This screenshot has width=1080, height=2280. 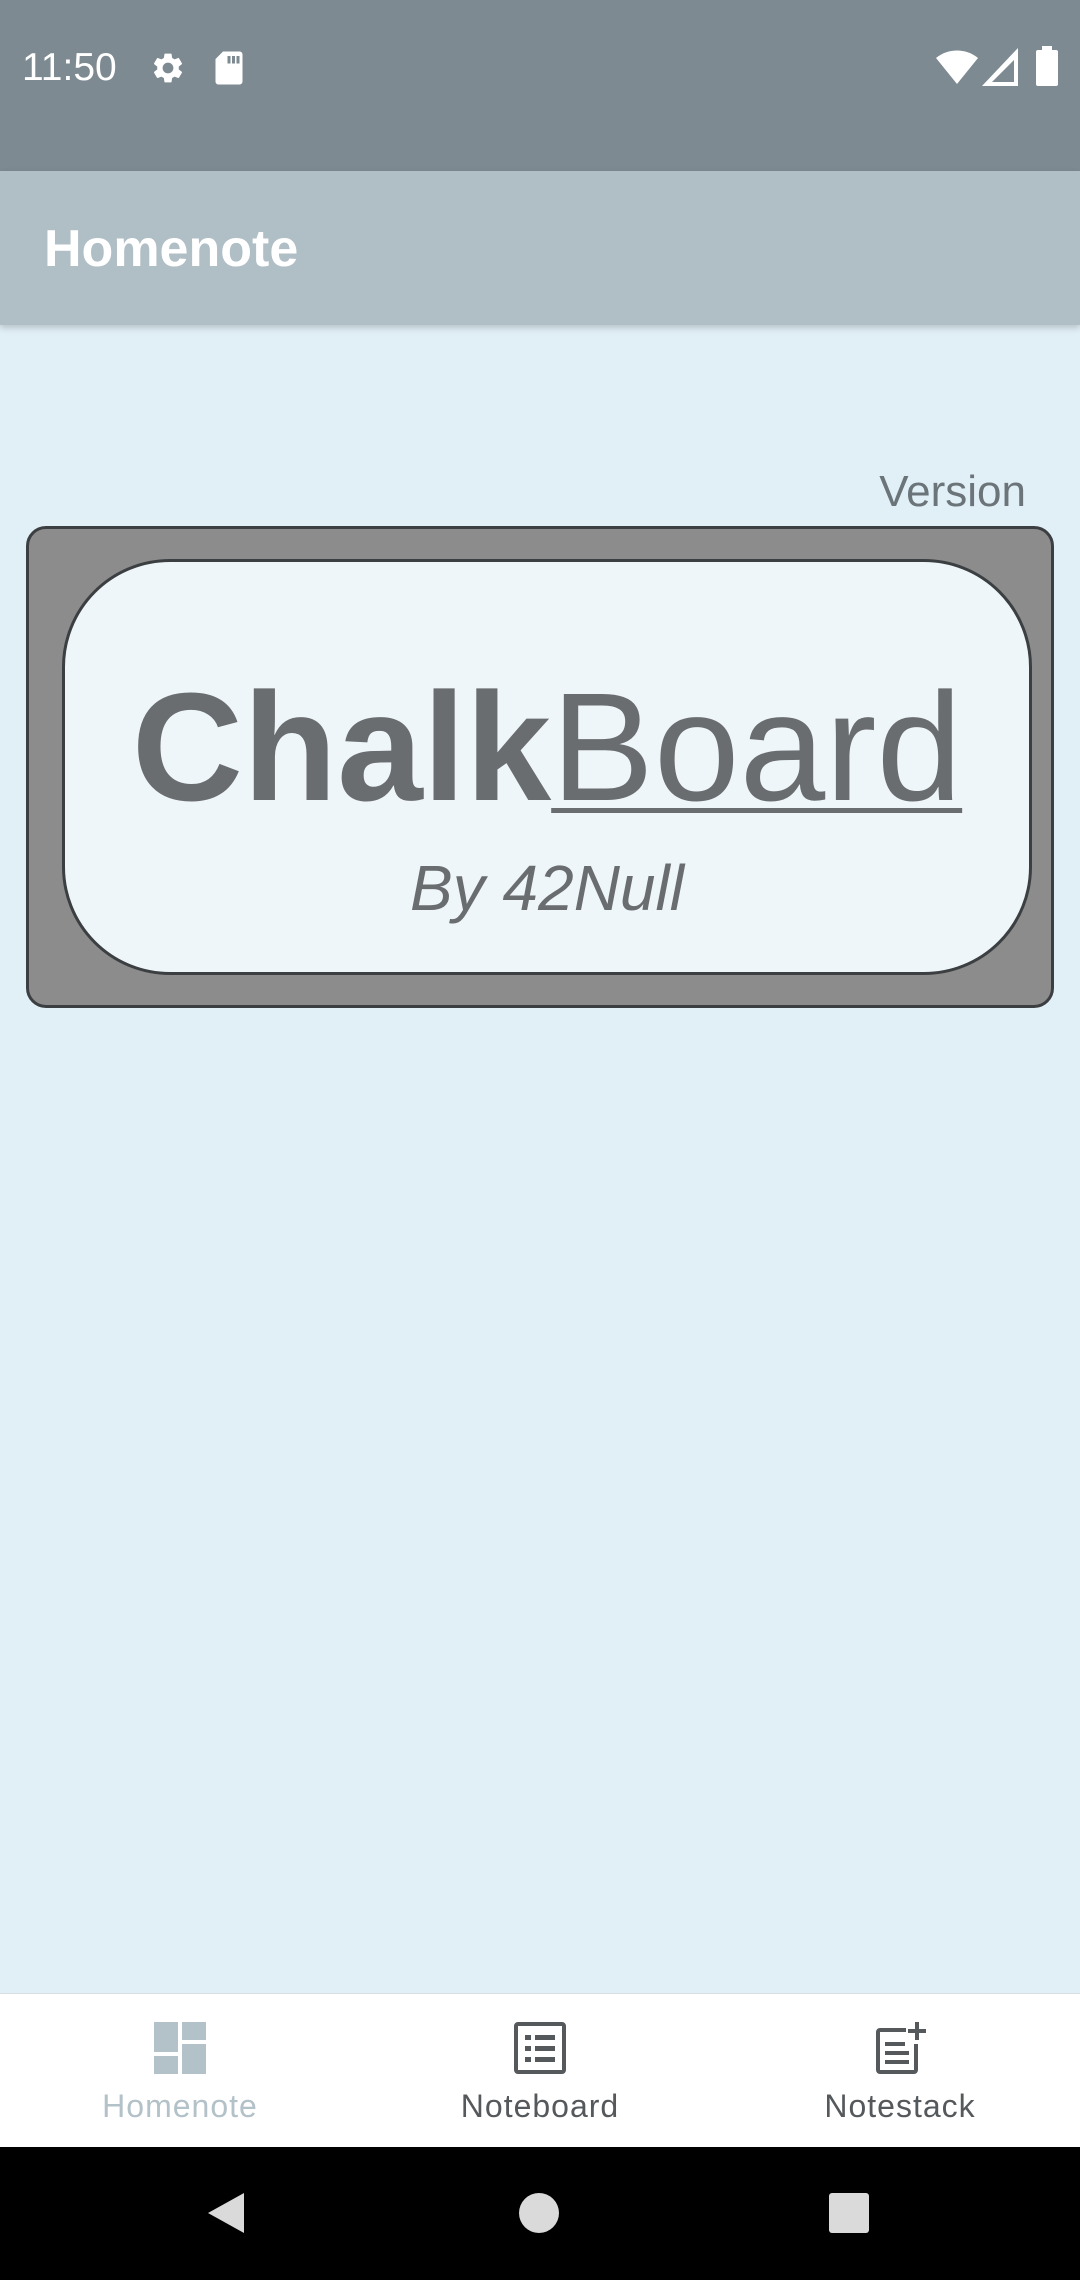 I want to click on sd-card-icon, so click(x=229, y=68).